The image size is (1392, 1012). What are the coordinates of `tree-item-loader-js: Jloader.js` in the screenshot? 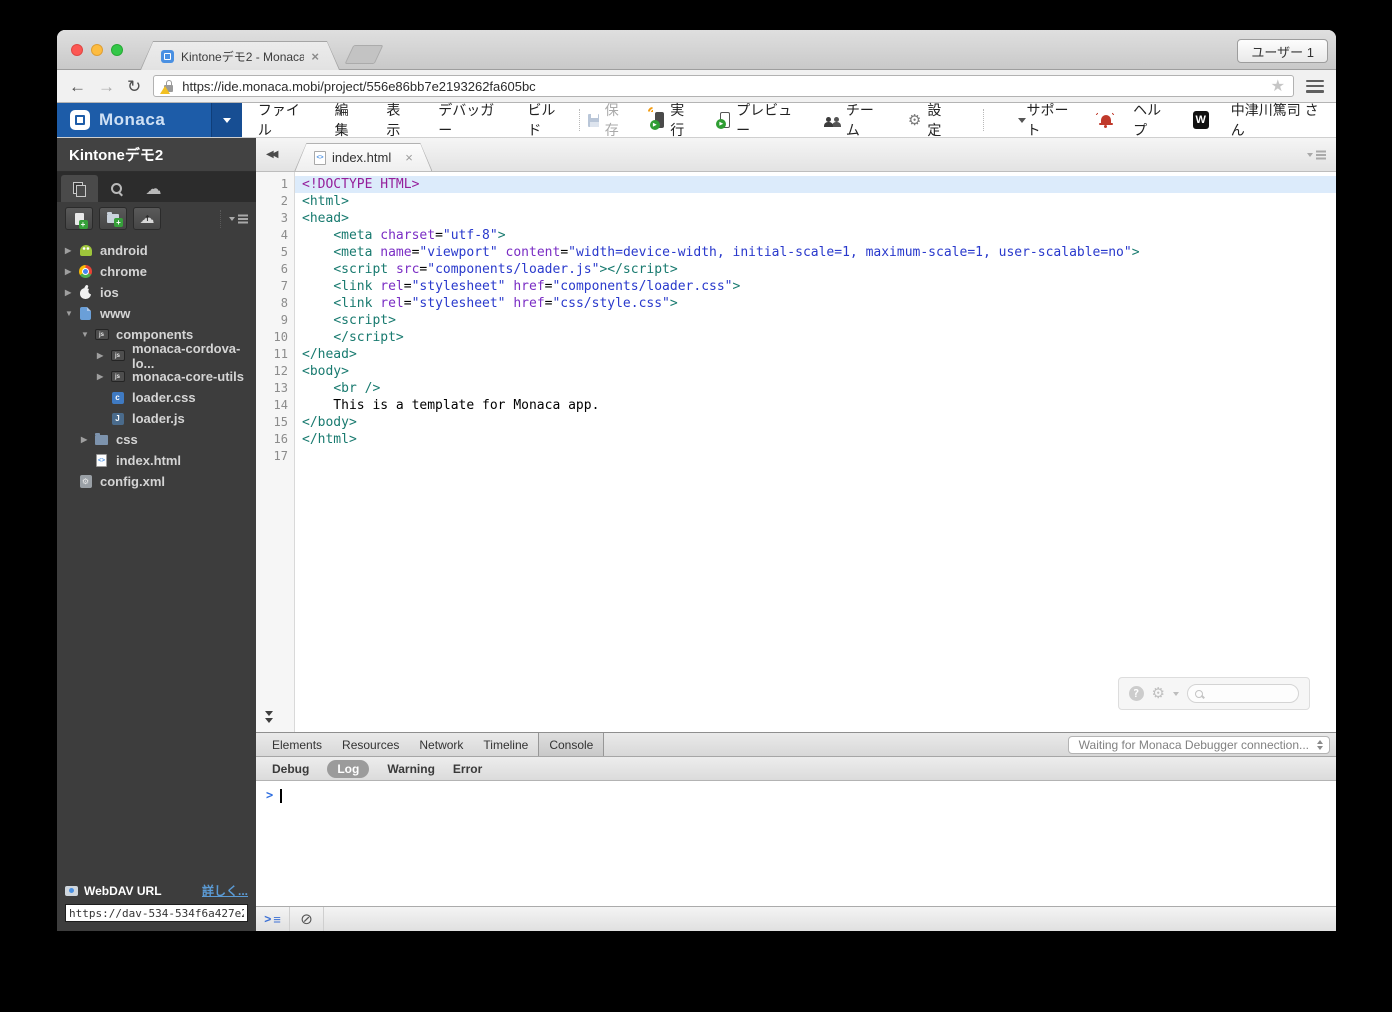 It's located at (156, 418).